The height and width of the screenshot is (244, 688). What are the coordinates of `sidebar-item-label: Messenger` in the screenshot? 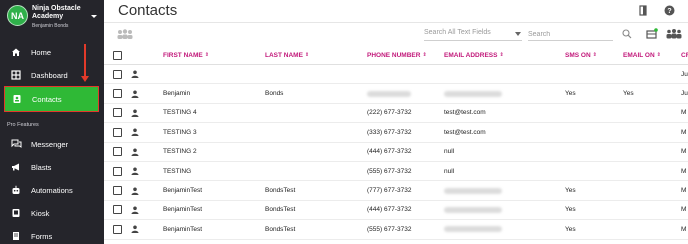 It's located at (50, 144).